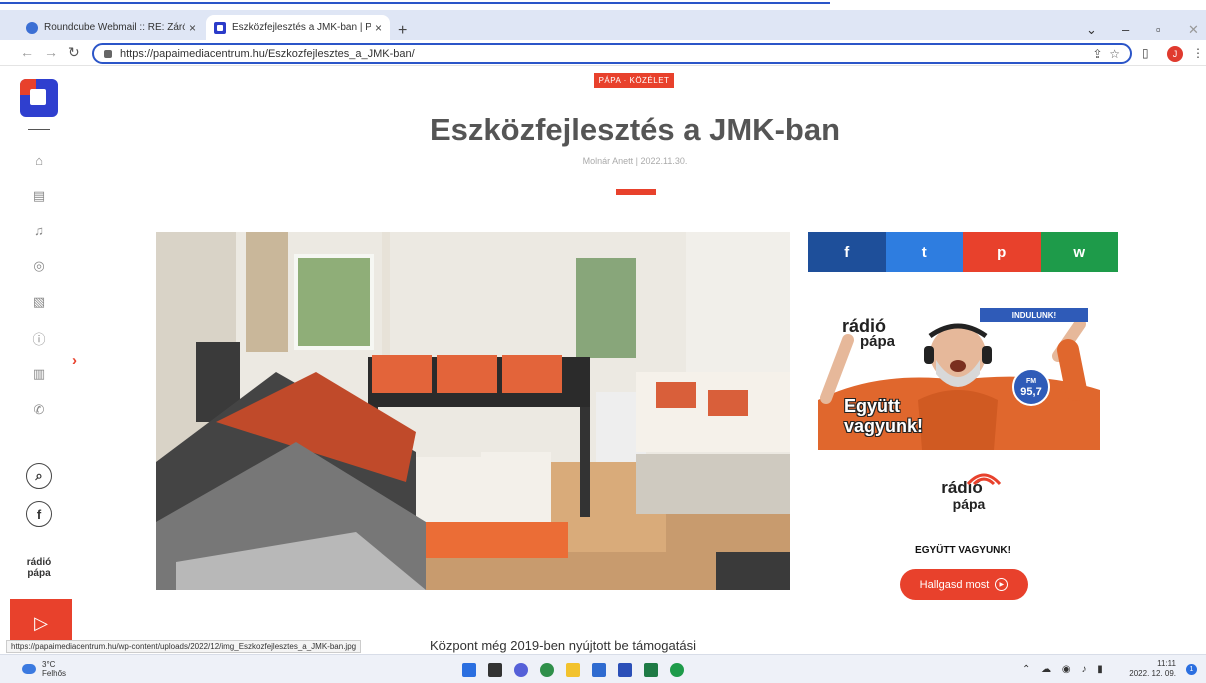 The height and width of the screenshot is (683, 1206). What do you see at coordinates (1166, 663) in the screenshot?
I see `clock-time: 11:11` at bounding box center [1166, 663].